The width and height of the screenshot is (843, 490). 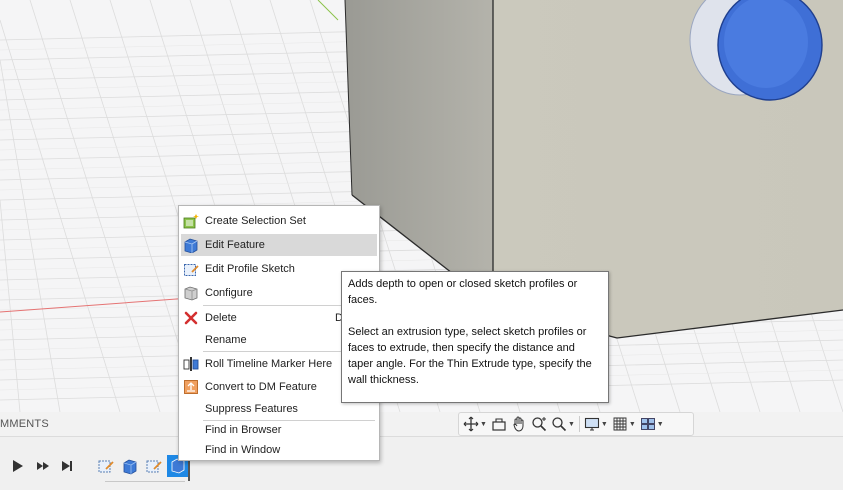 What do you see at coordinates (279, 245) in the screenshot?
I see `menu-item-edit-feature: Edit Feature` at bounding box center [279, 245].